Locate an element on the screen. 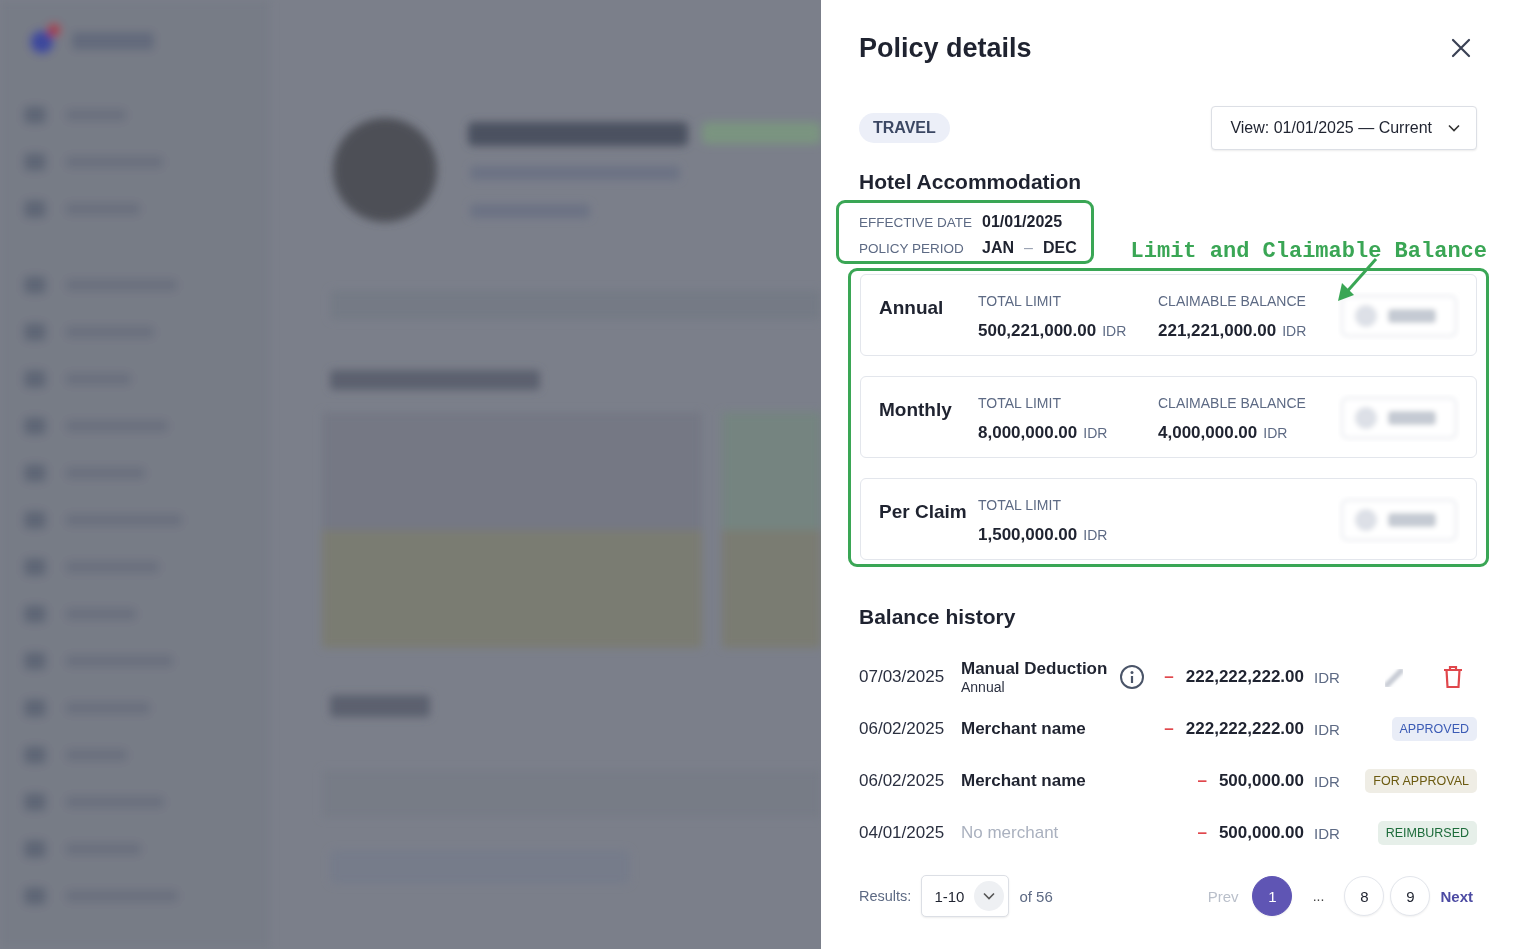 The height and width of the screenshot is (949, 1513). entry-date: 07/03/2025 is located at coordinates (902, 677).